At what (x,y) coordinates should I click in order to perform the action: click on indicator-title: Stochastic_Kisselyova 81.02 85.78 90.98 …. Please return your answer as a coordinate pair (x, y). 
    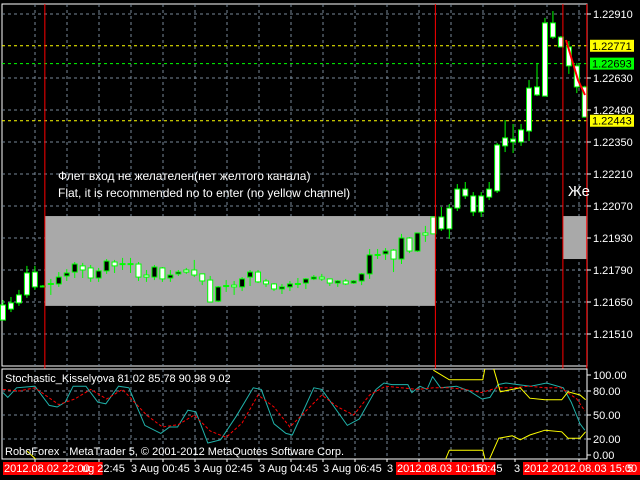
    Looking at the image, I should click on (118, 379).